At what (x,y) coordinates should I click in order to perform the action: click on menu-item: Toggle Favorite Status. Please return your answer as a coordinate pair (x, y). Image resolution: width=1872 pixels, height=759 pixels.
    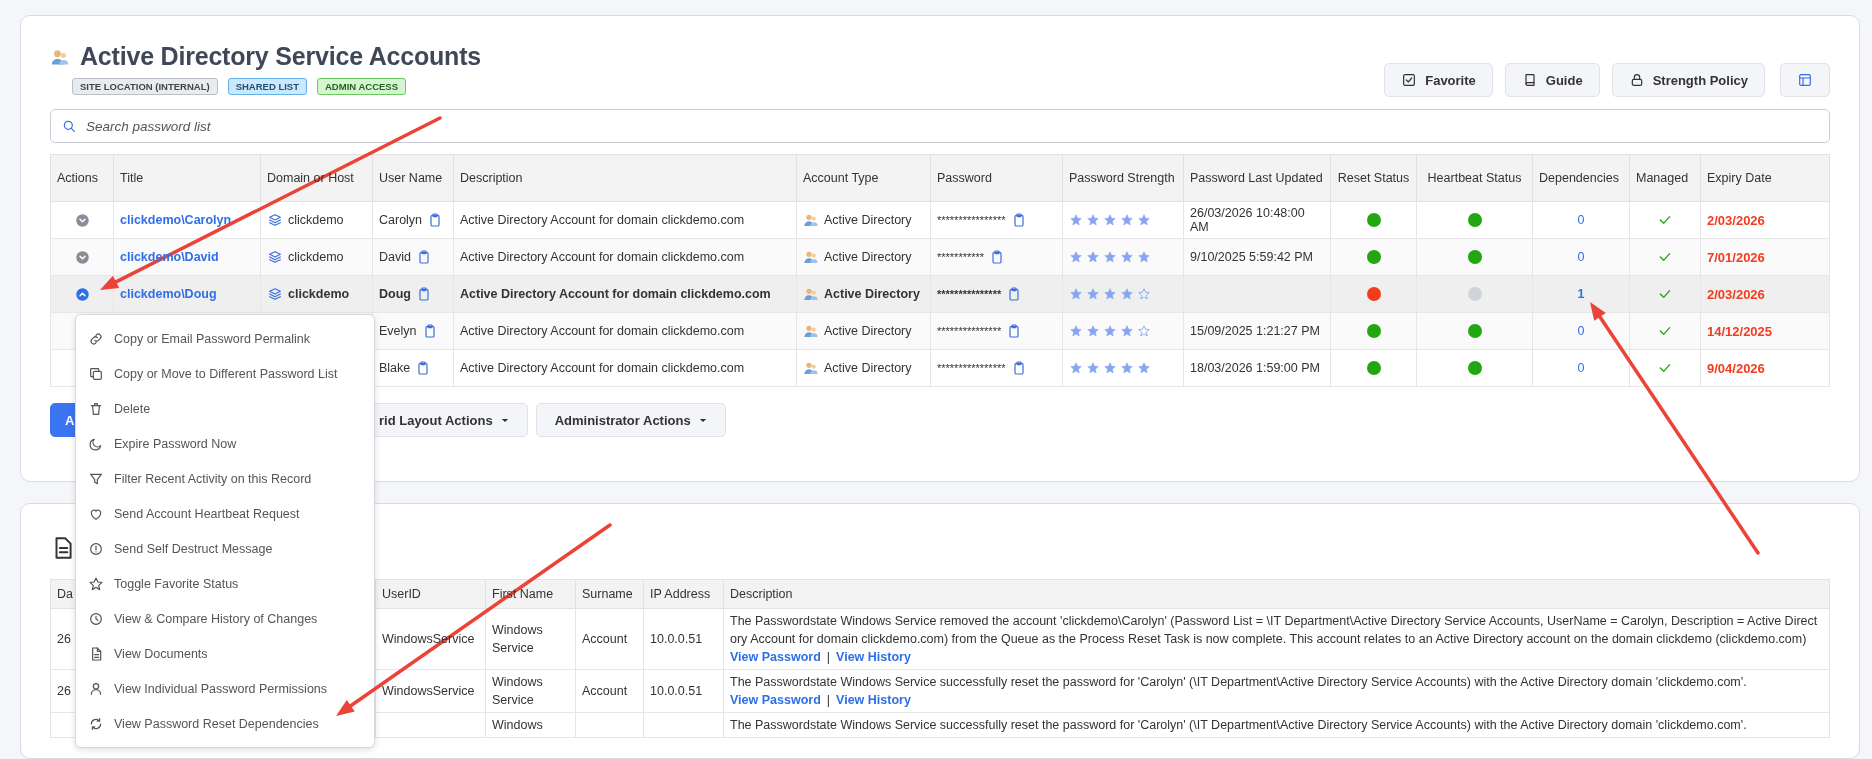
    Looking at the image, I should click on (225, 583).